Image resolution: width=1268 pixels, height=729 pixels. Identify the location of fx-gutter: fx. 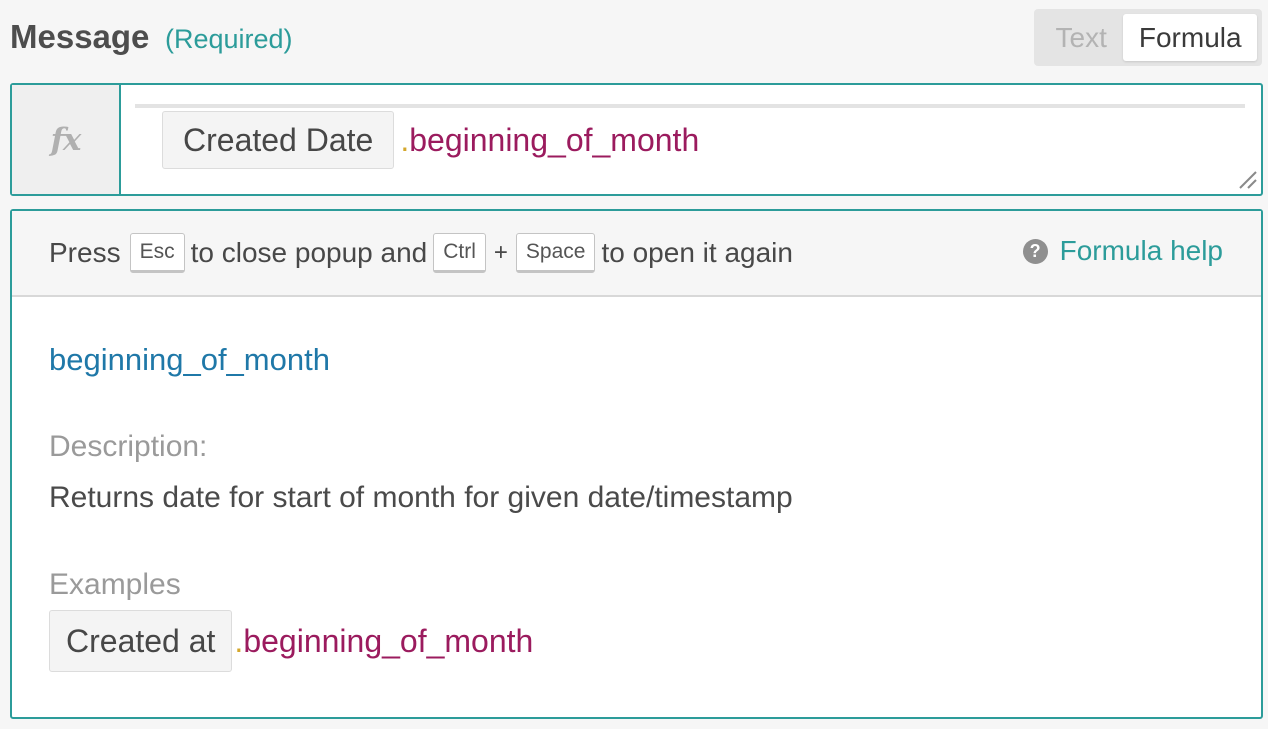
(66, 139).